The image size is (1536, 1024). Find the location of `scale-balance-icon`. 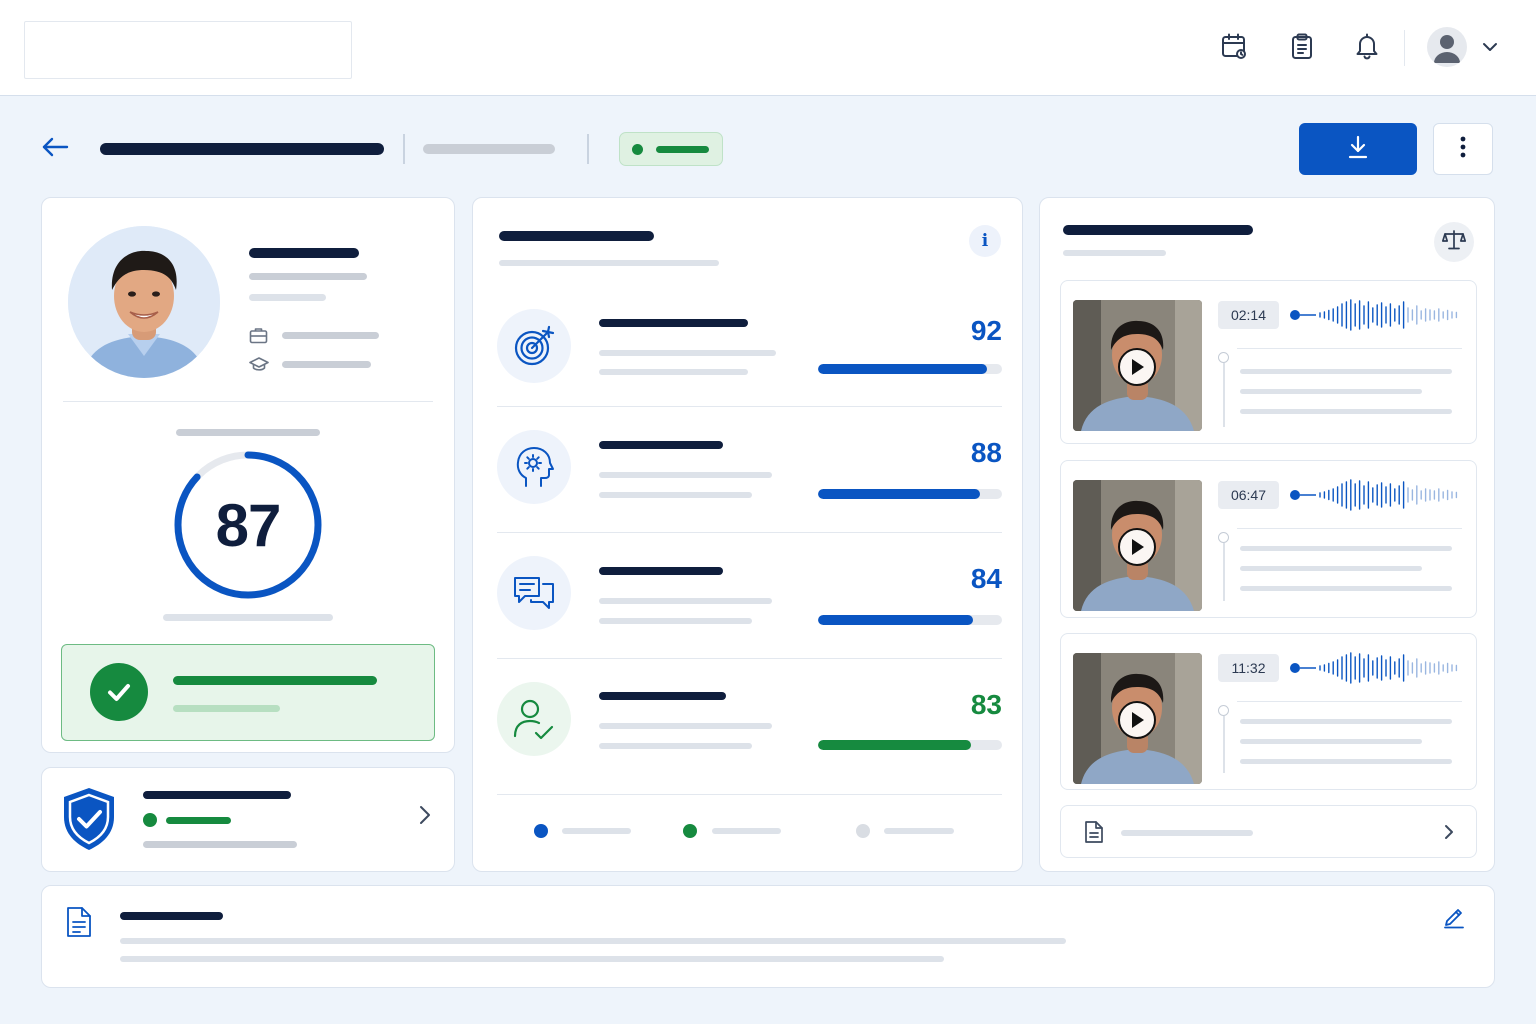

scale-balance-icon is located at coordinates (1454, 242).